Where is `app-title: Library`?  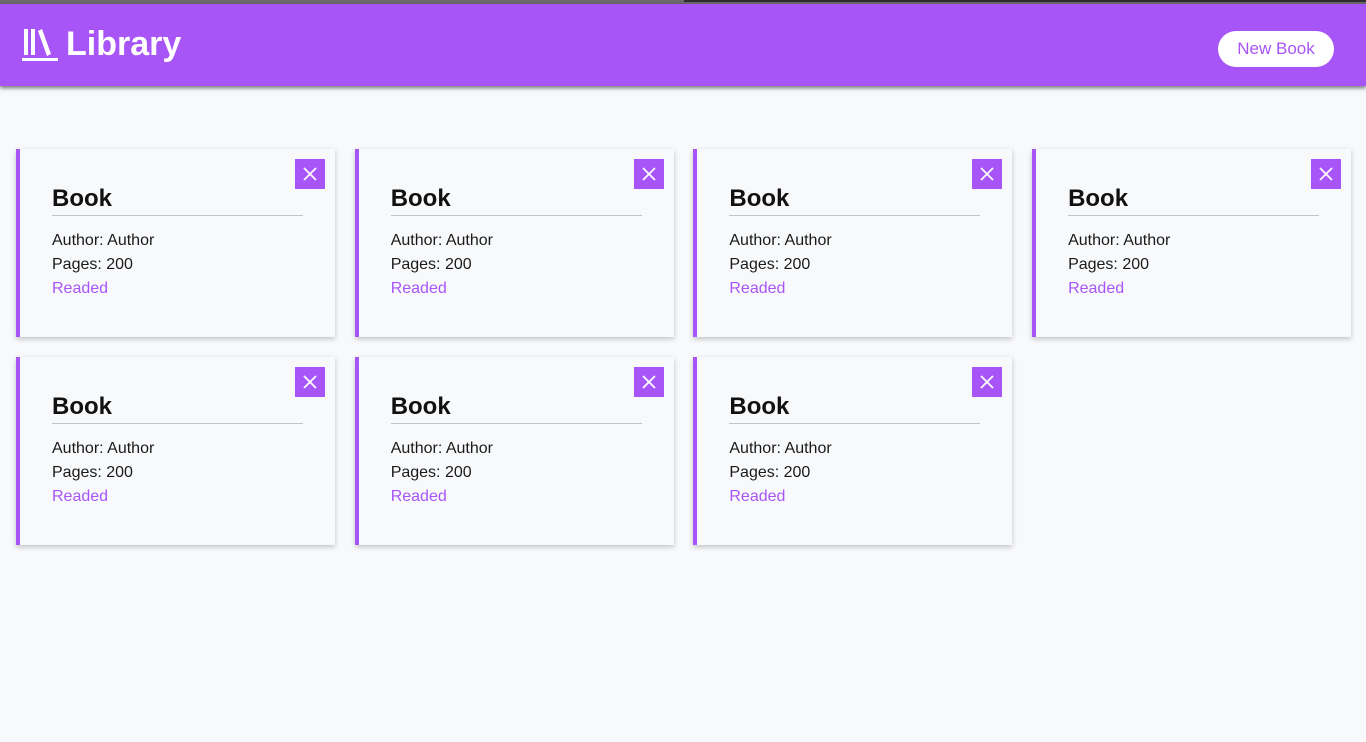
app-title: Library is located at coordinates (124, 44).